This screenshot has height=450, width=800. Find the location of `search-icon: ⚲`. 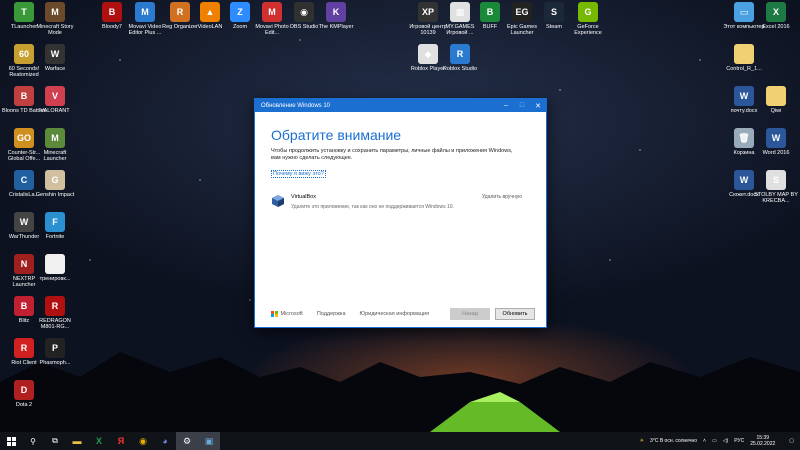

search-icon: ⚲ is located at coordinates (33, 441).